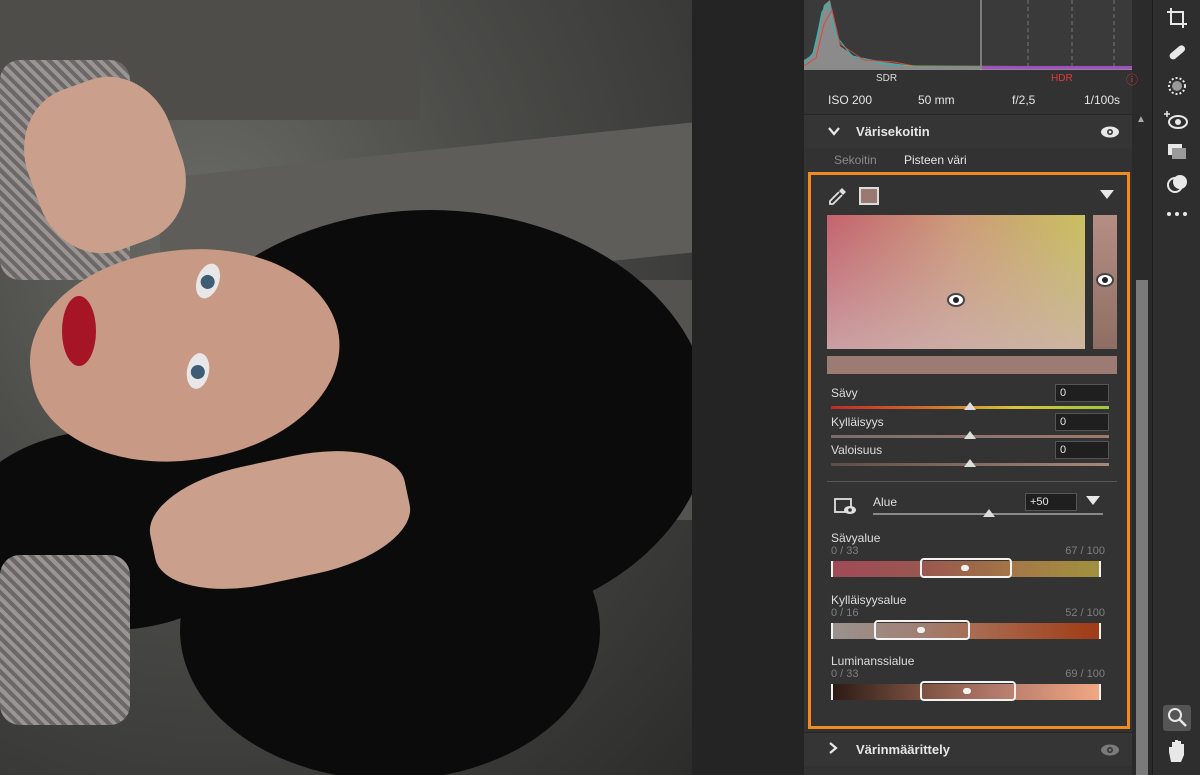 The width and height of the screenshot is (1200, 775). Describe the element at coordinates (1141, 119) in the screenshot. I see `scroll-up-icon: ▲` at that location.